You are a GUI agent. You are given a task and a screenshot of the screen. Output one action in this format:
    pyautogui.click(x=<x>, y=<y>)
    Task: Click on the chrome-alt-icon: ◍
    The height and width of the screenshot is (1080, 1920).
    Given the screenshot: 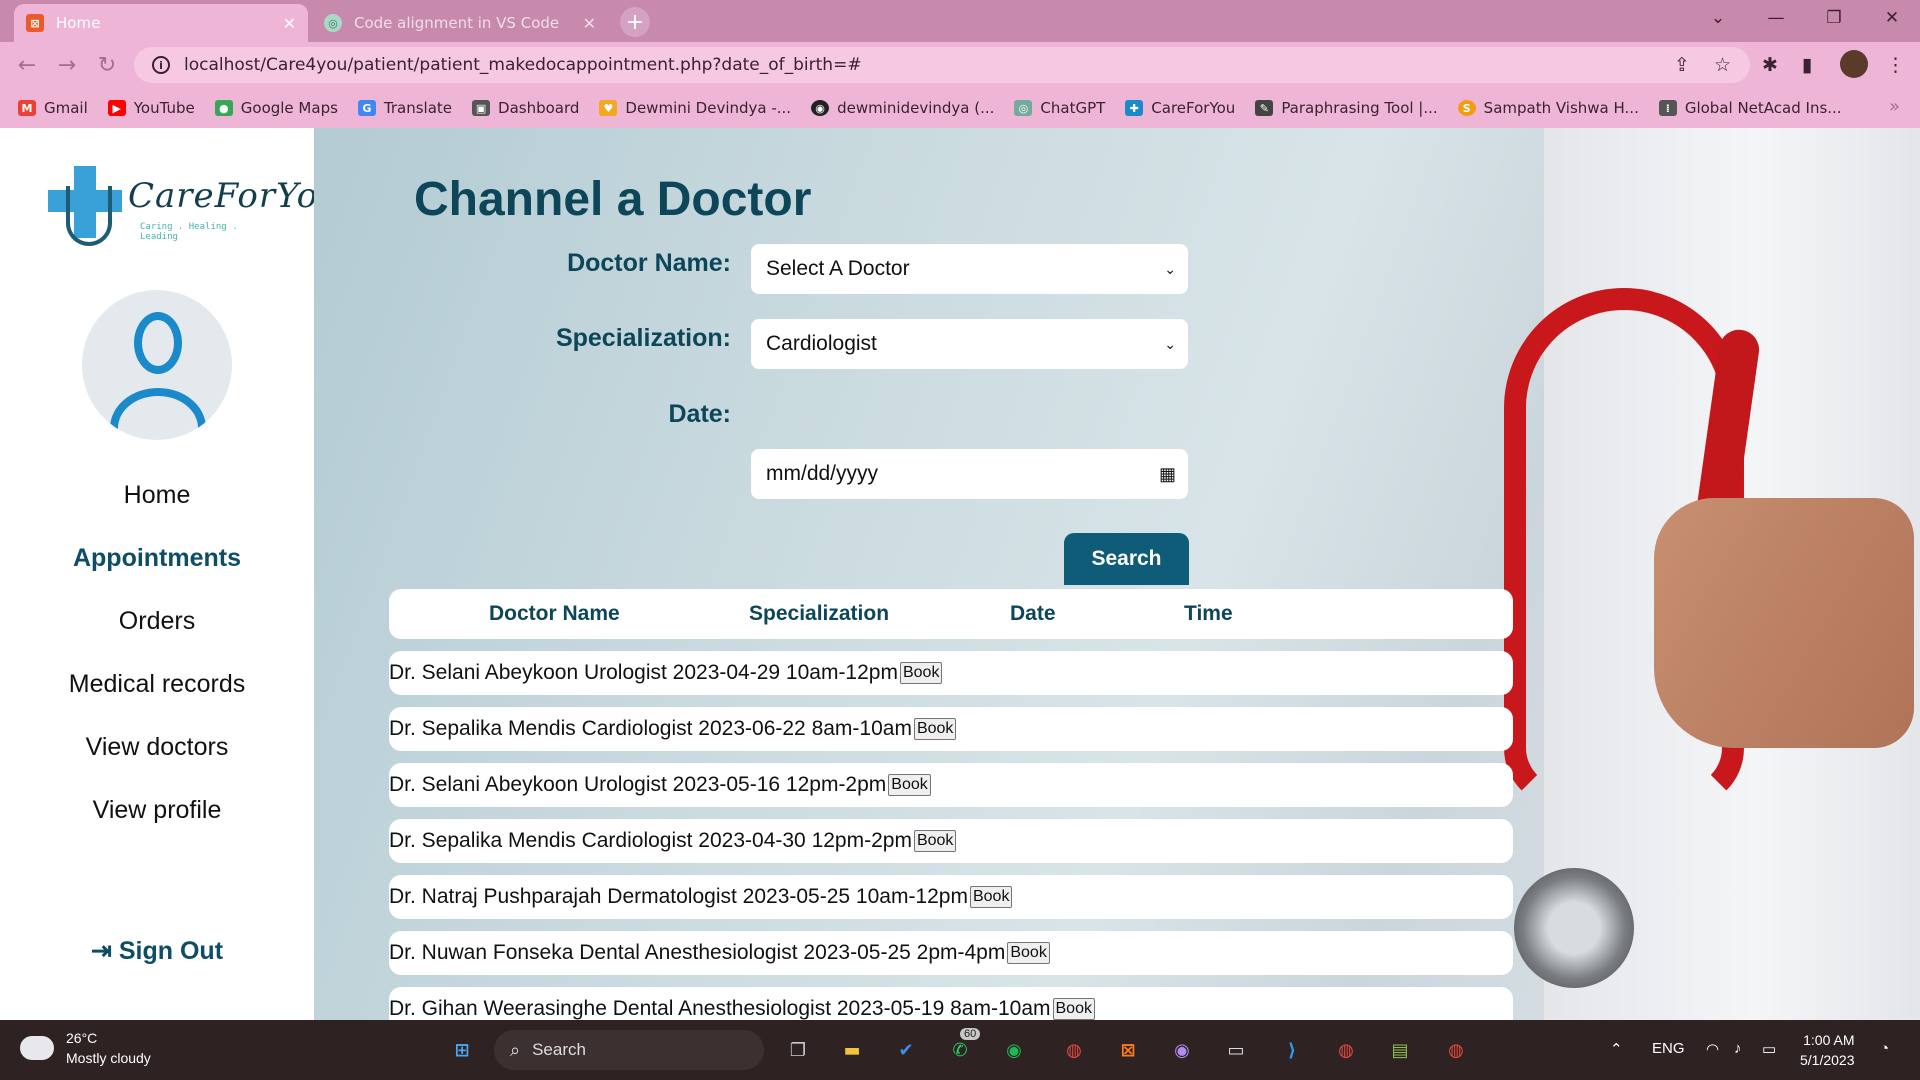 What is the action you would take?
    pyautogui.click(x=1456, y=1050)
    